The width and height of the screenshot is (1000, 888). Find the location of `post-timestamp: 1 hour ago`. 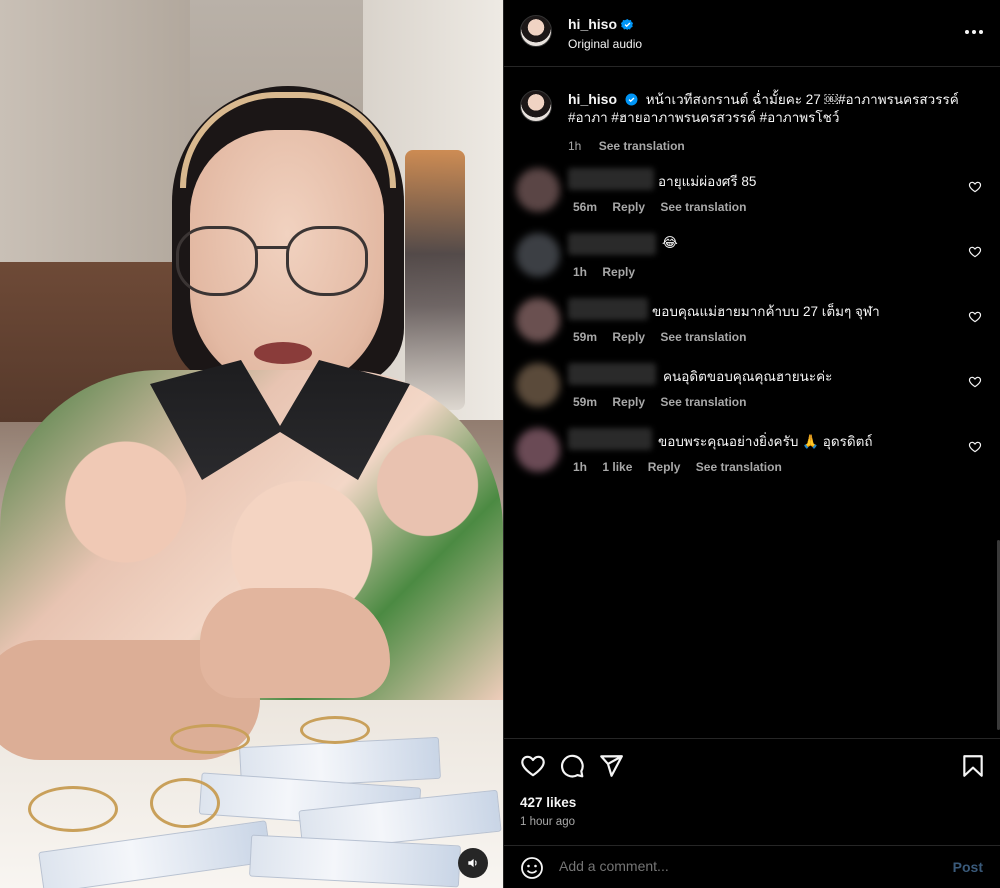

post-timestamp: 1 hour ago is located at coordinates (547, 822).